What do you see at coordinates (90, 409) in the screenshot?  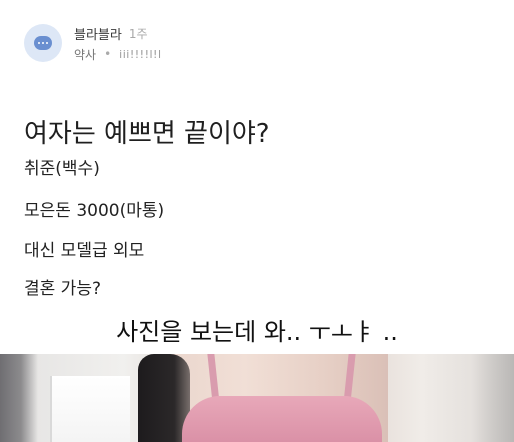 I see `photo-window-light` at bounding box center [90, 409].